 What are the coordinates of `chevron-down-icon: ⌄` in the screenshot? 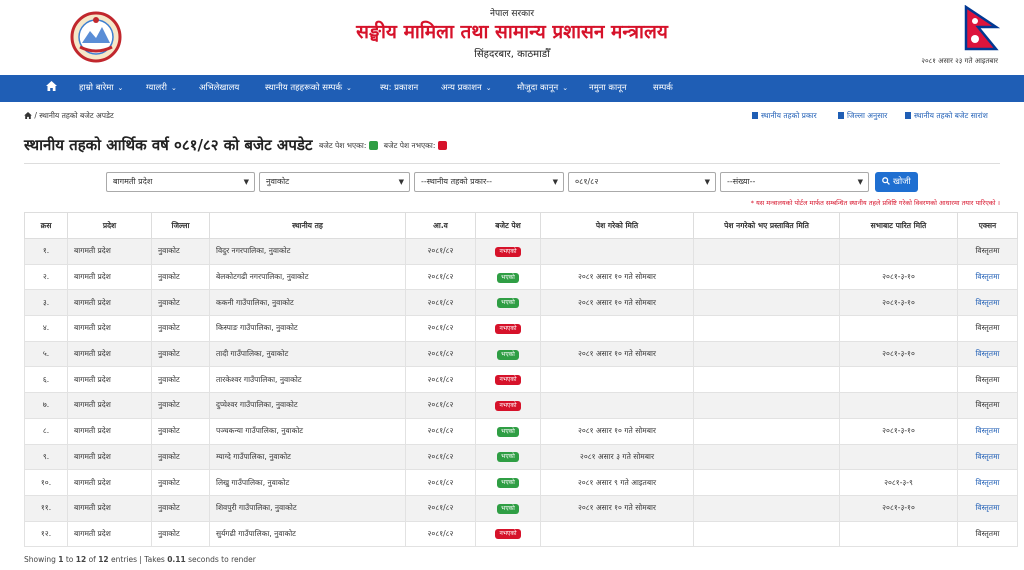 It's located at (565, 88).